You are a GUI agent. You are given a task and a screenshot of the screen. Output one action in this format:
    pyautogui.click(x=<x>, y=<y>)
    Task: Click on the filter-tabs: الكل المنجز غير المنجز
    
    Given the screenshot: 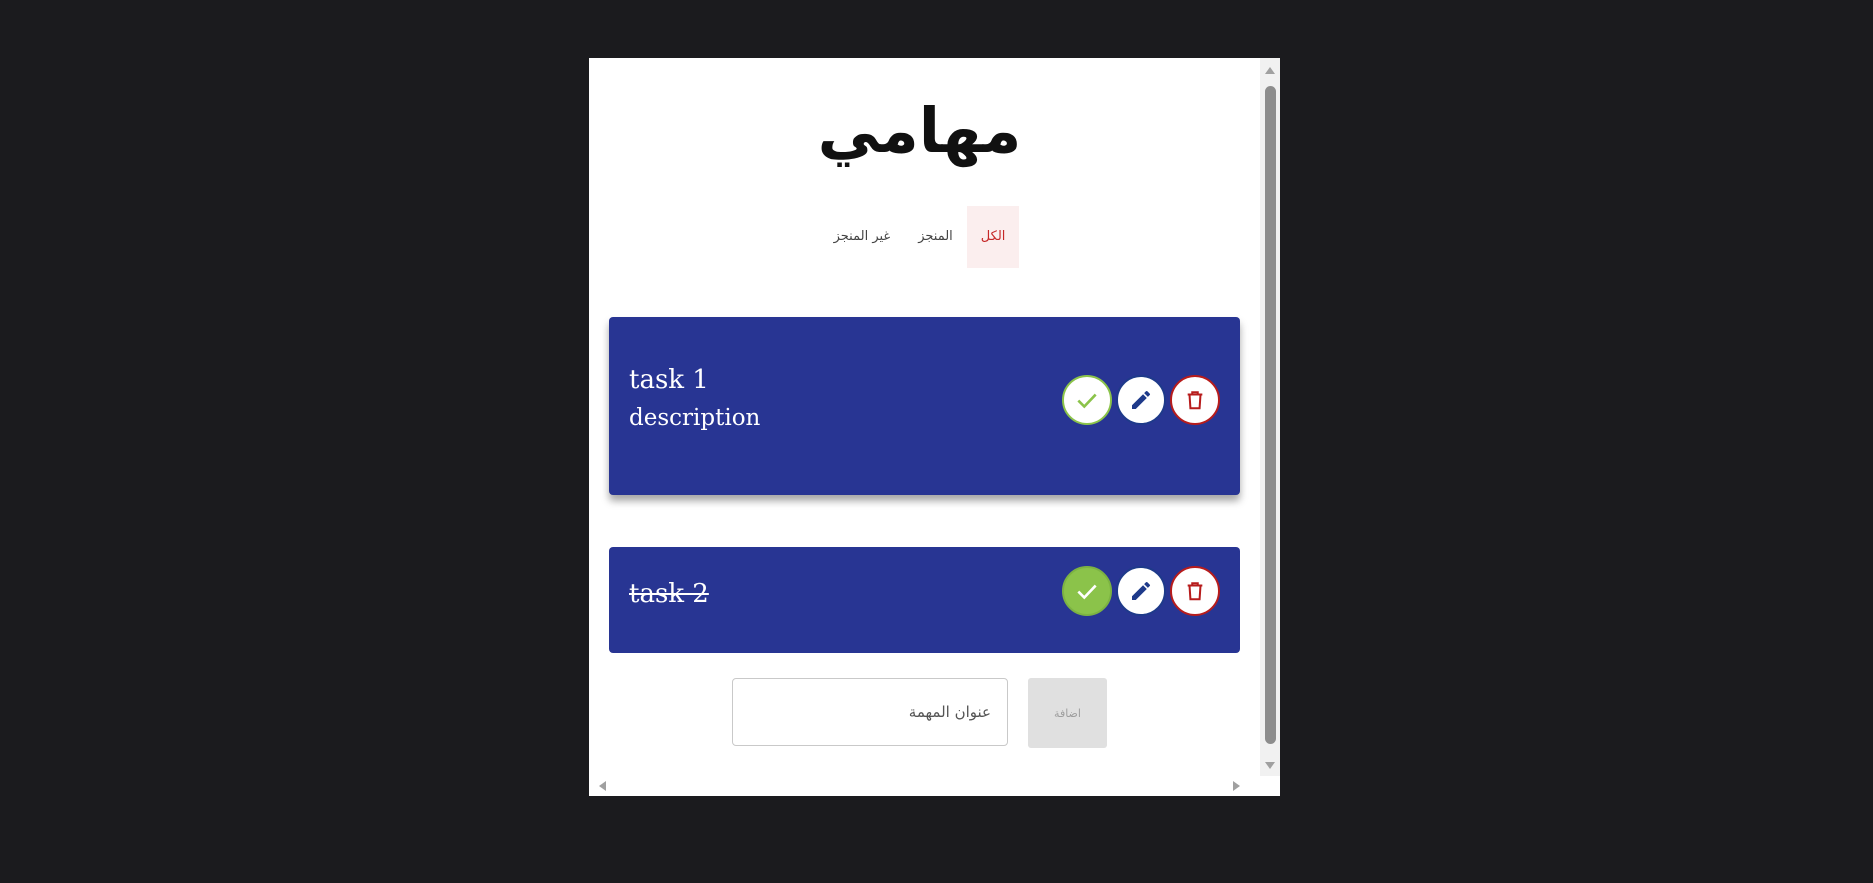 What is the action you would take?
    pyautogui.click(x=919, y=237)
    